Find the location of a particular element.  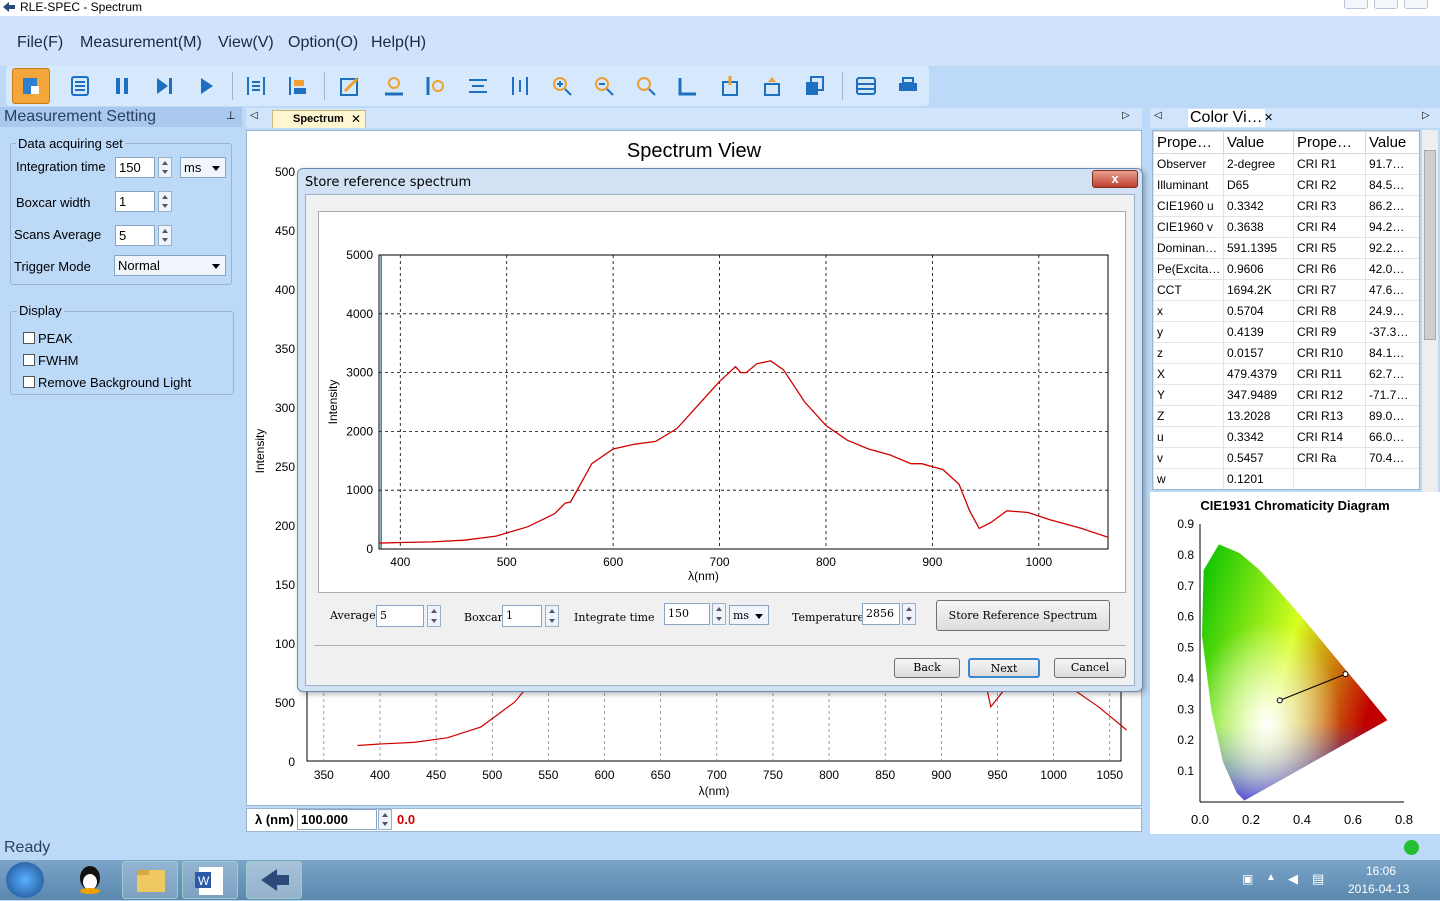

integration-input: 150 is located at coordinates (135, 167).